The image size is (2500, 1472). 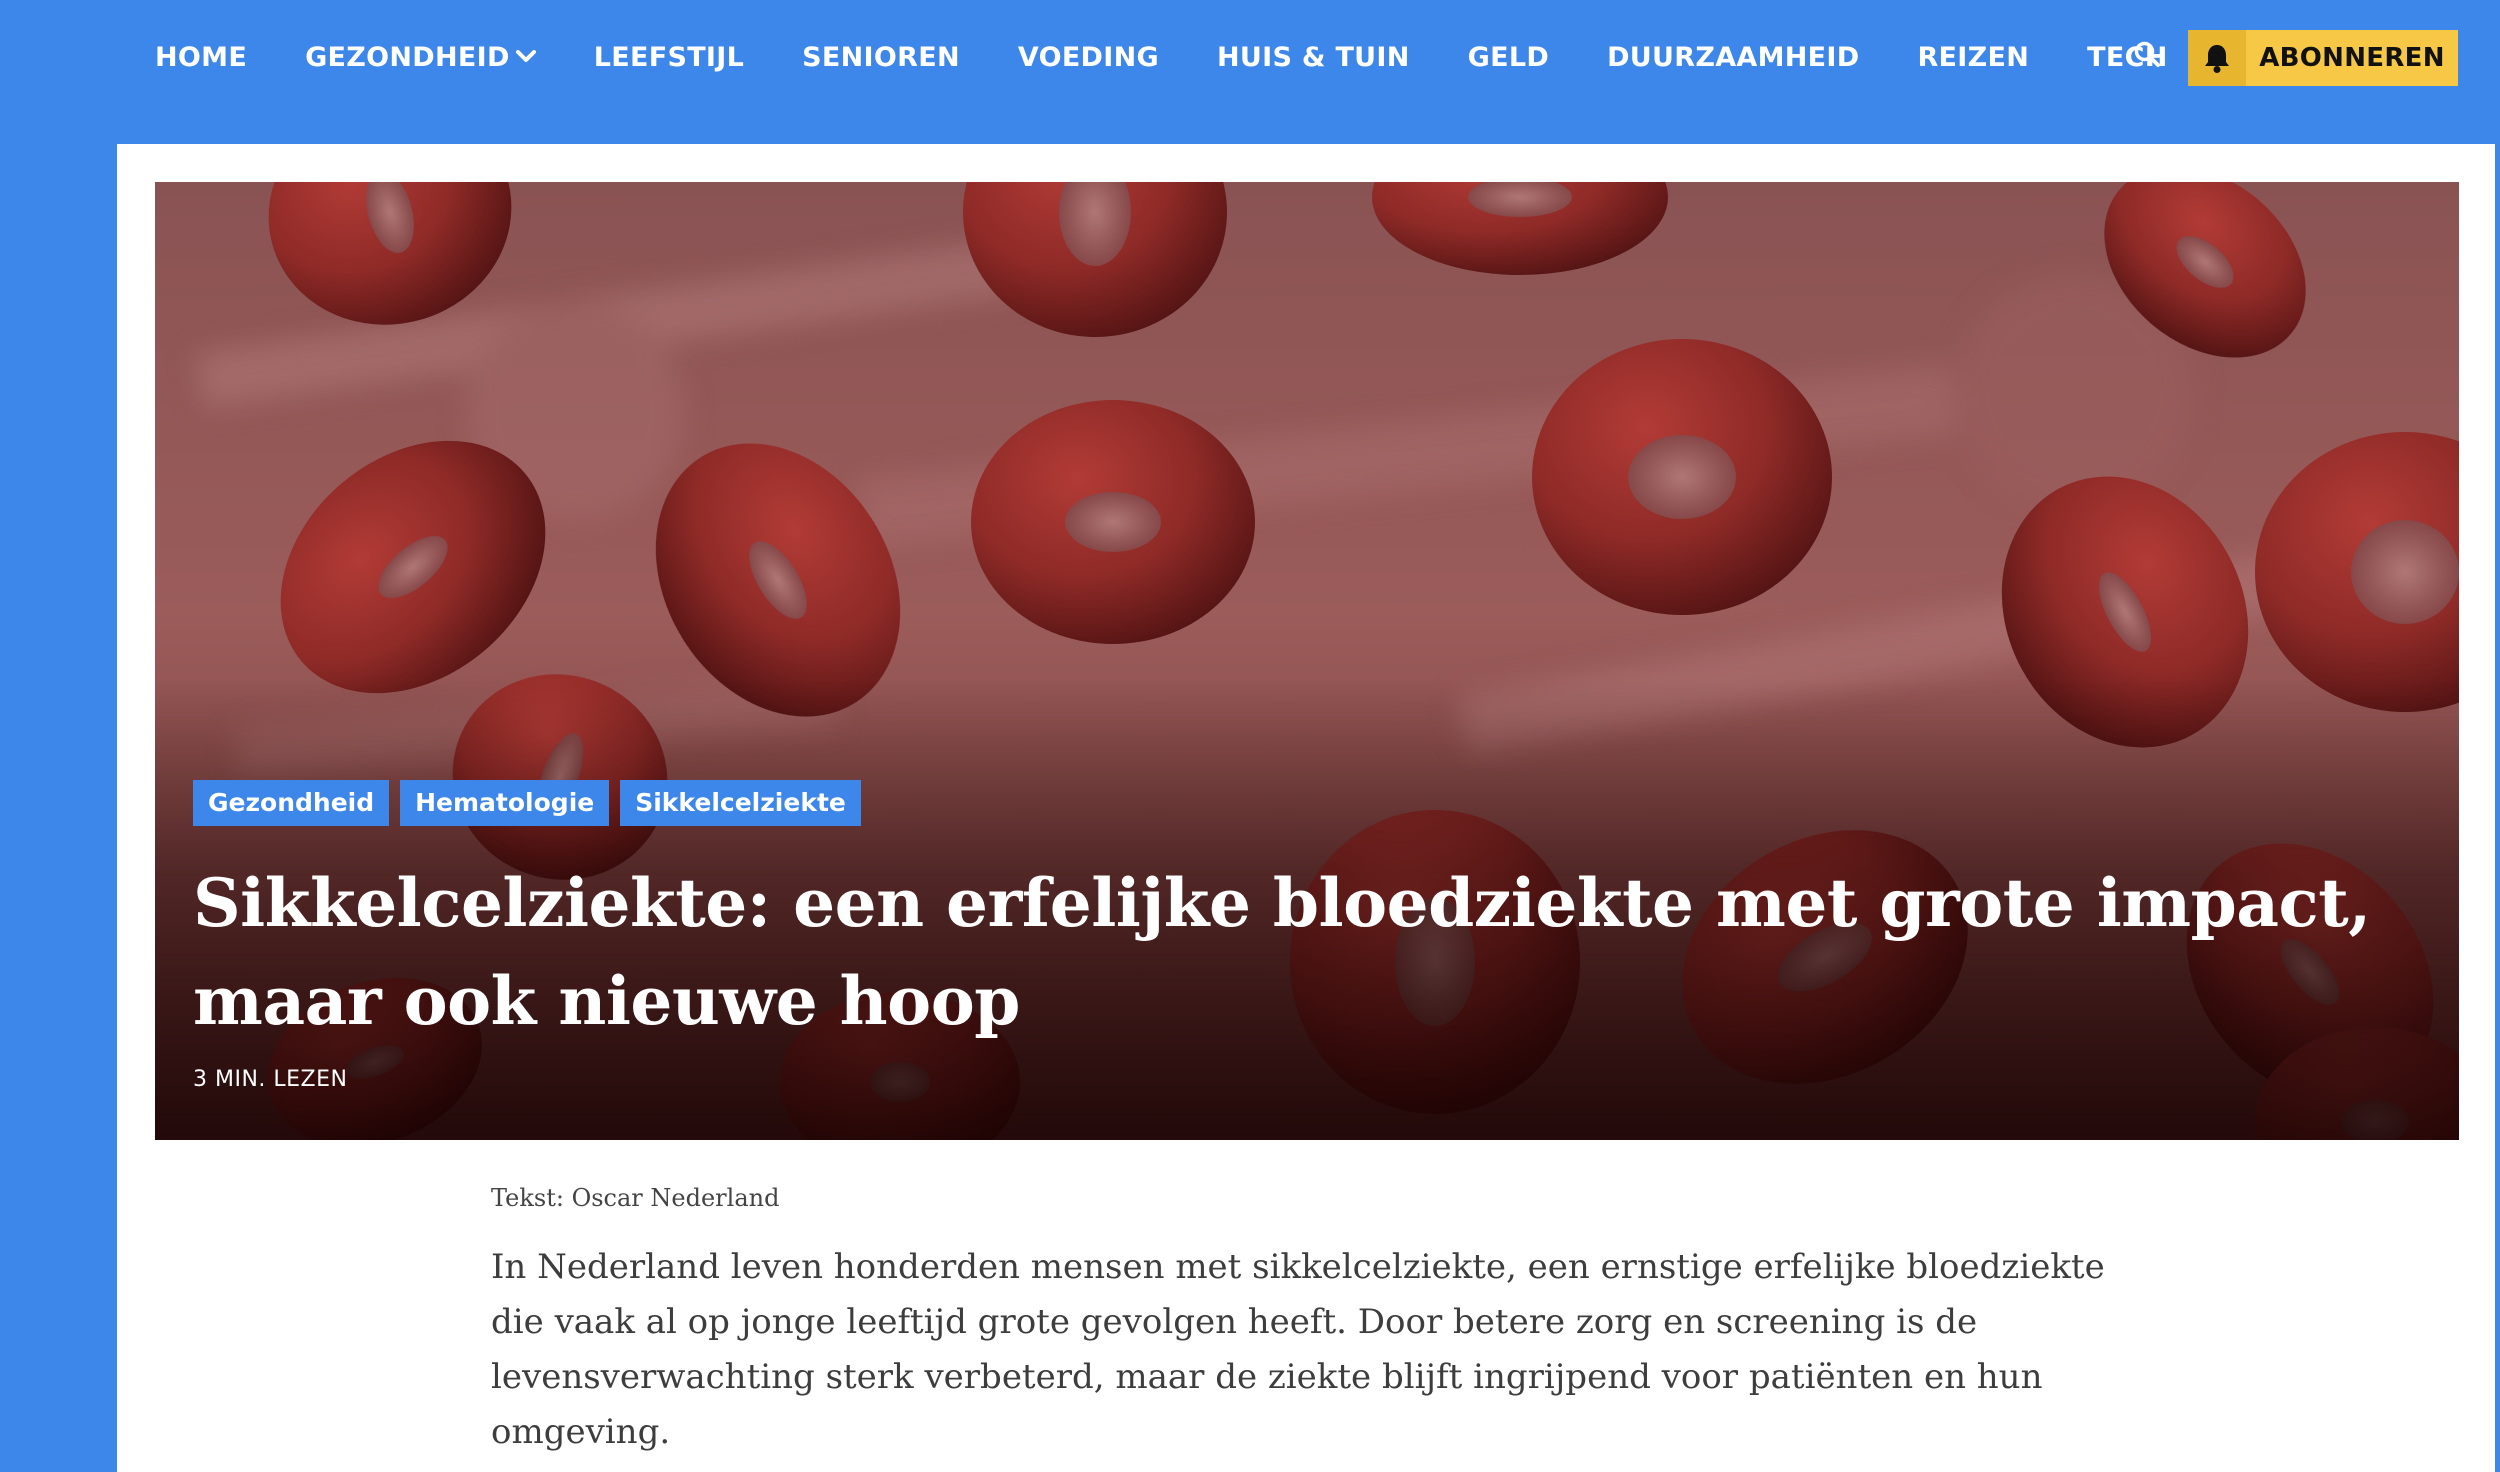 I want to click on subscribe-button: ABONNEREN, so click(x=2323, y=58).